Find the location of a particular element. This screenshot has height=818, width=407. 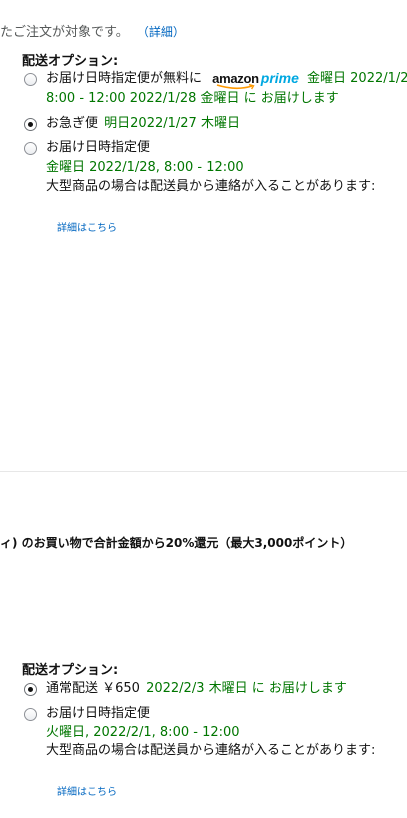

section1-option-datetime-delivery: 金曜日 2022/1/28, 8:00 - 12:00 is located at coordinates (145, 167).